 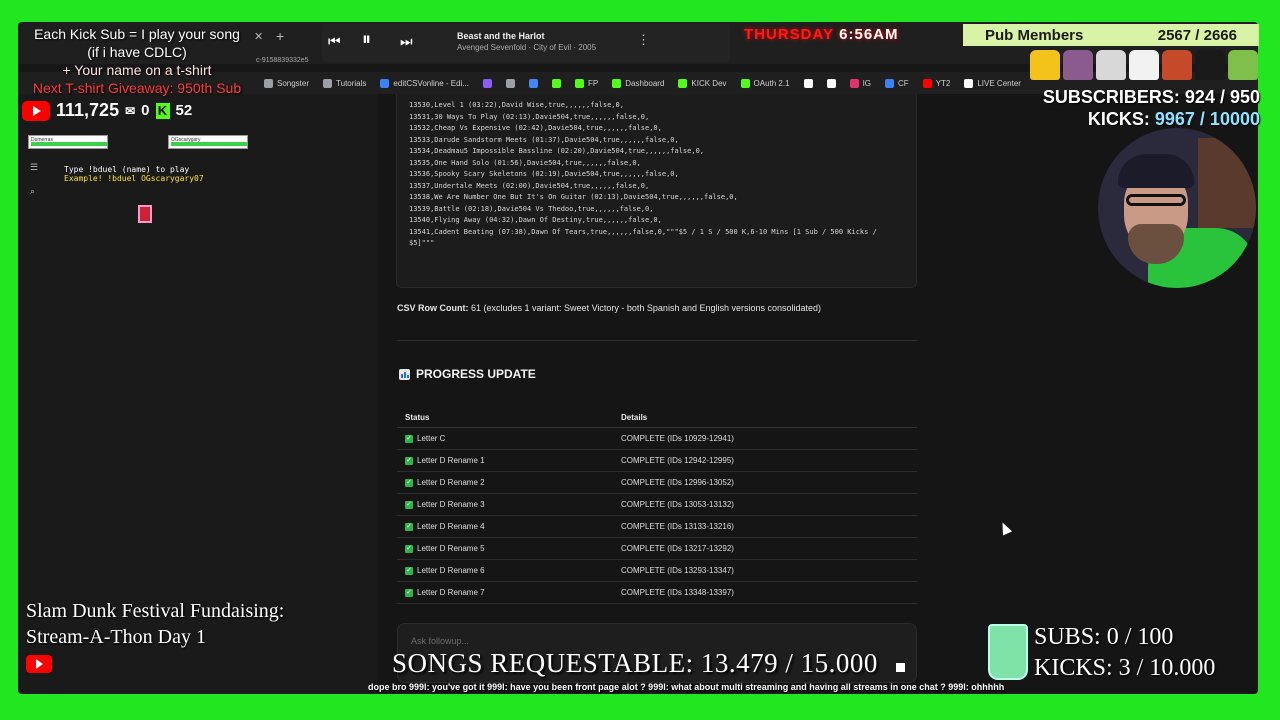 What do you see at coordinates (634, 417) in the screenshot?
I see `header-details: Details` at bounding box center [634, 417].